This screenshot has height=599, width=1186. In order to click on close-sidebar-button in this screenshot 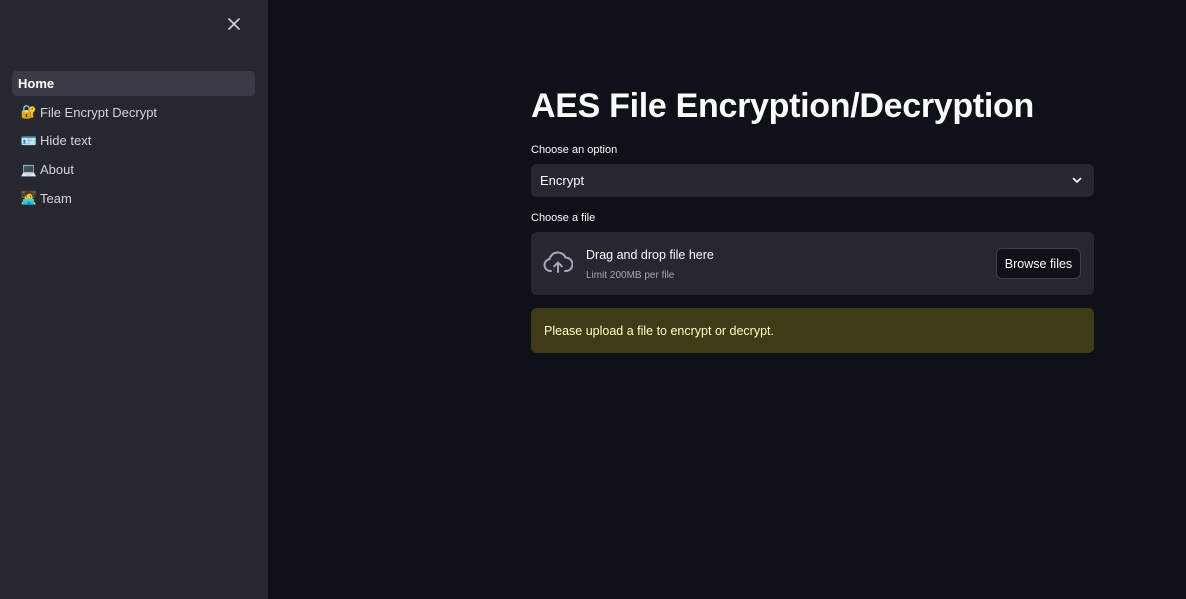, I will do `click(234, 24)`.